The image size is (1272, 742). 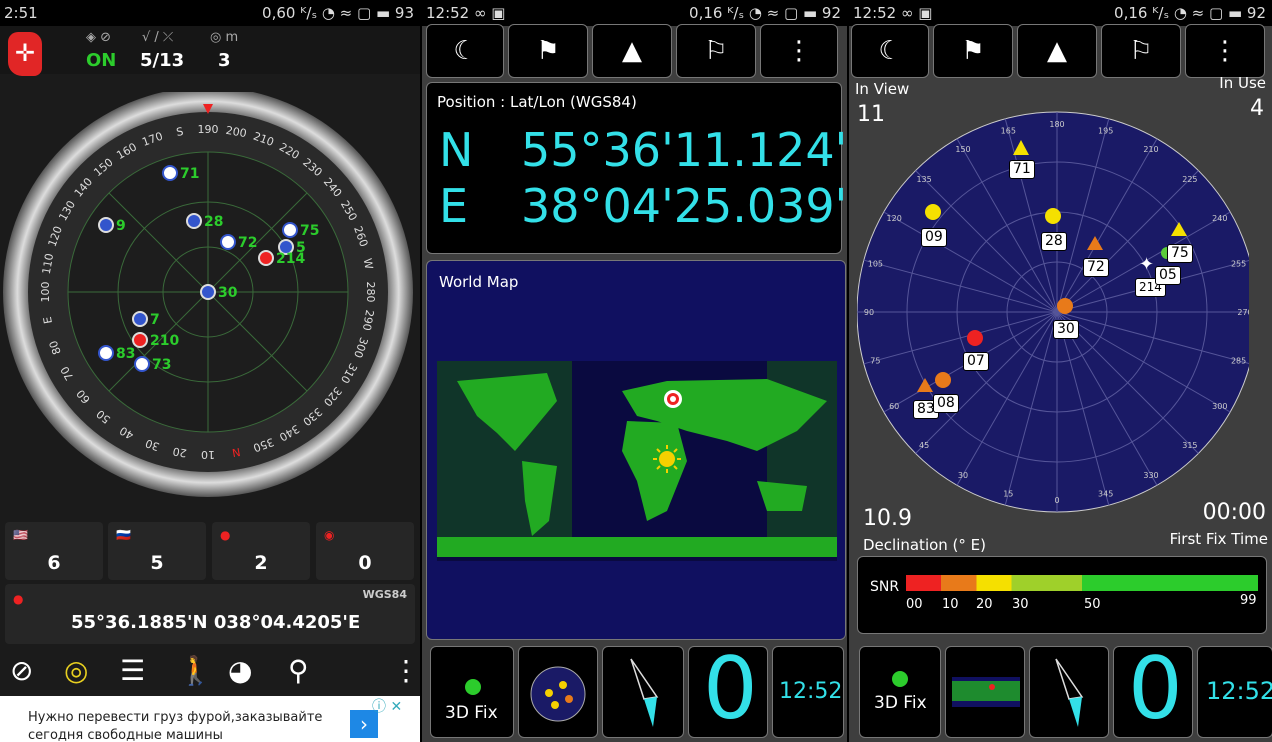 I want to click on satellite-id-label: 83, so click(x=125, y=354).